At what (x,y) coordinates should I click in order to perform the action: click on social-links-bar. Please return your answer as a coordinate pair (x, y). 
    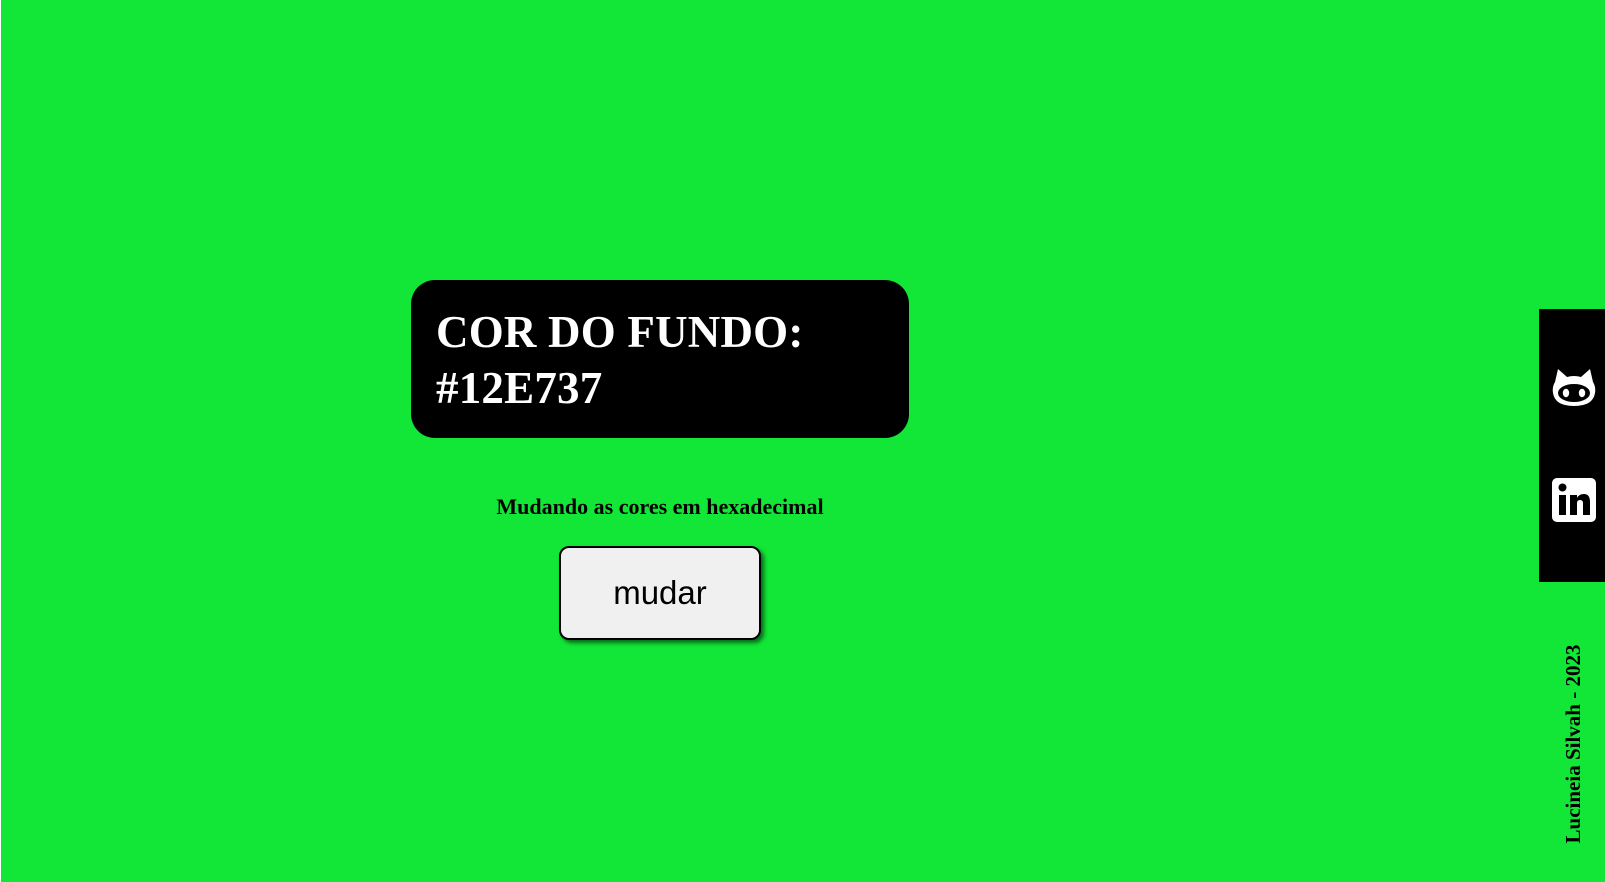
    Looking at the image, I should click on (1572, 445).